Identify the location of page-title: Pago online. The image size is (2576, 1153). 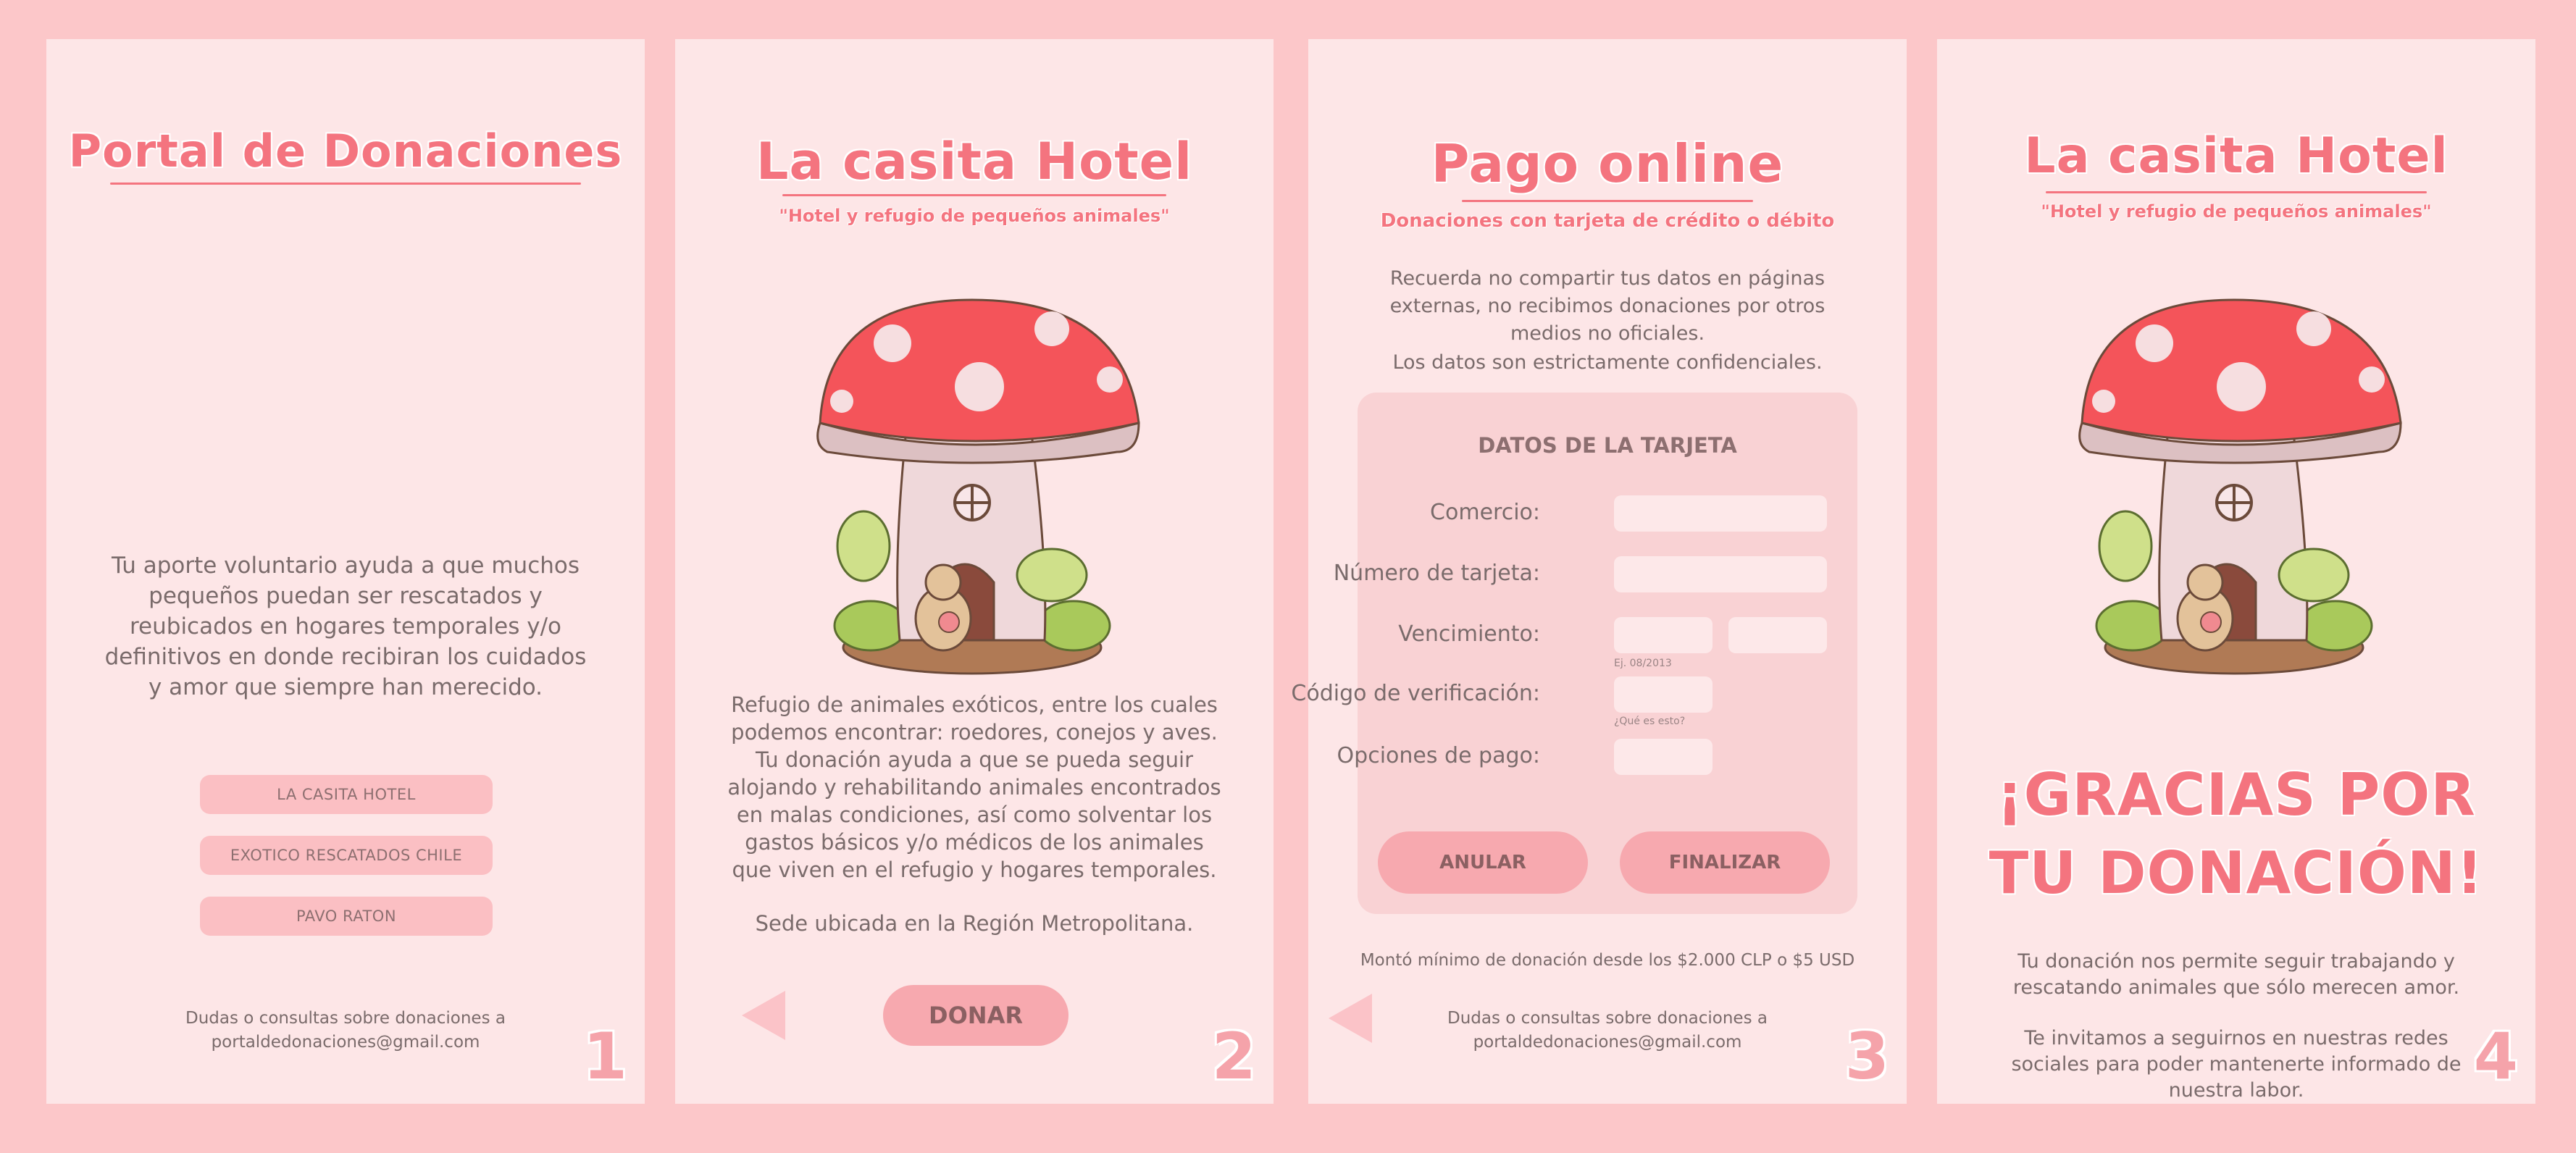
(1607, 163).